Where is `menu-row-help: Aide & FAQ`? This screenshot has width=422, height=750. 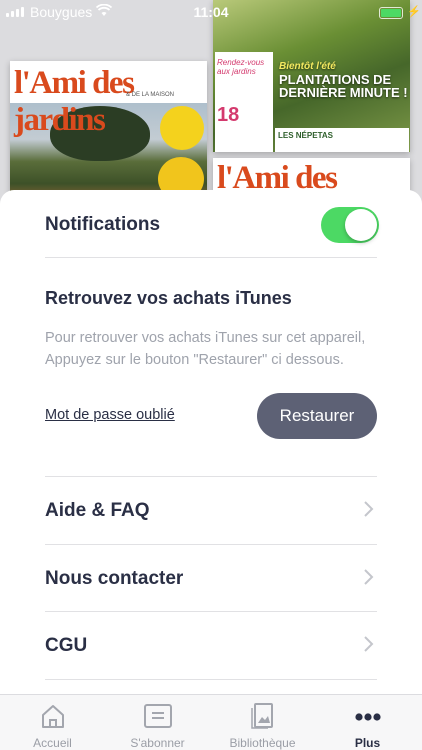
menu-row-help: Aide & FAQ is located at coordinates (211, 511).